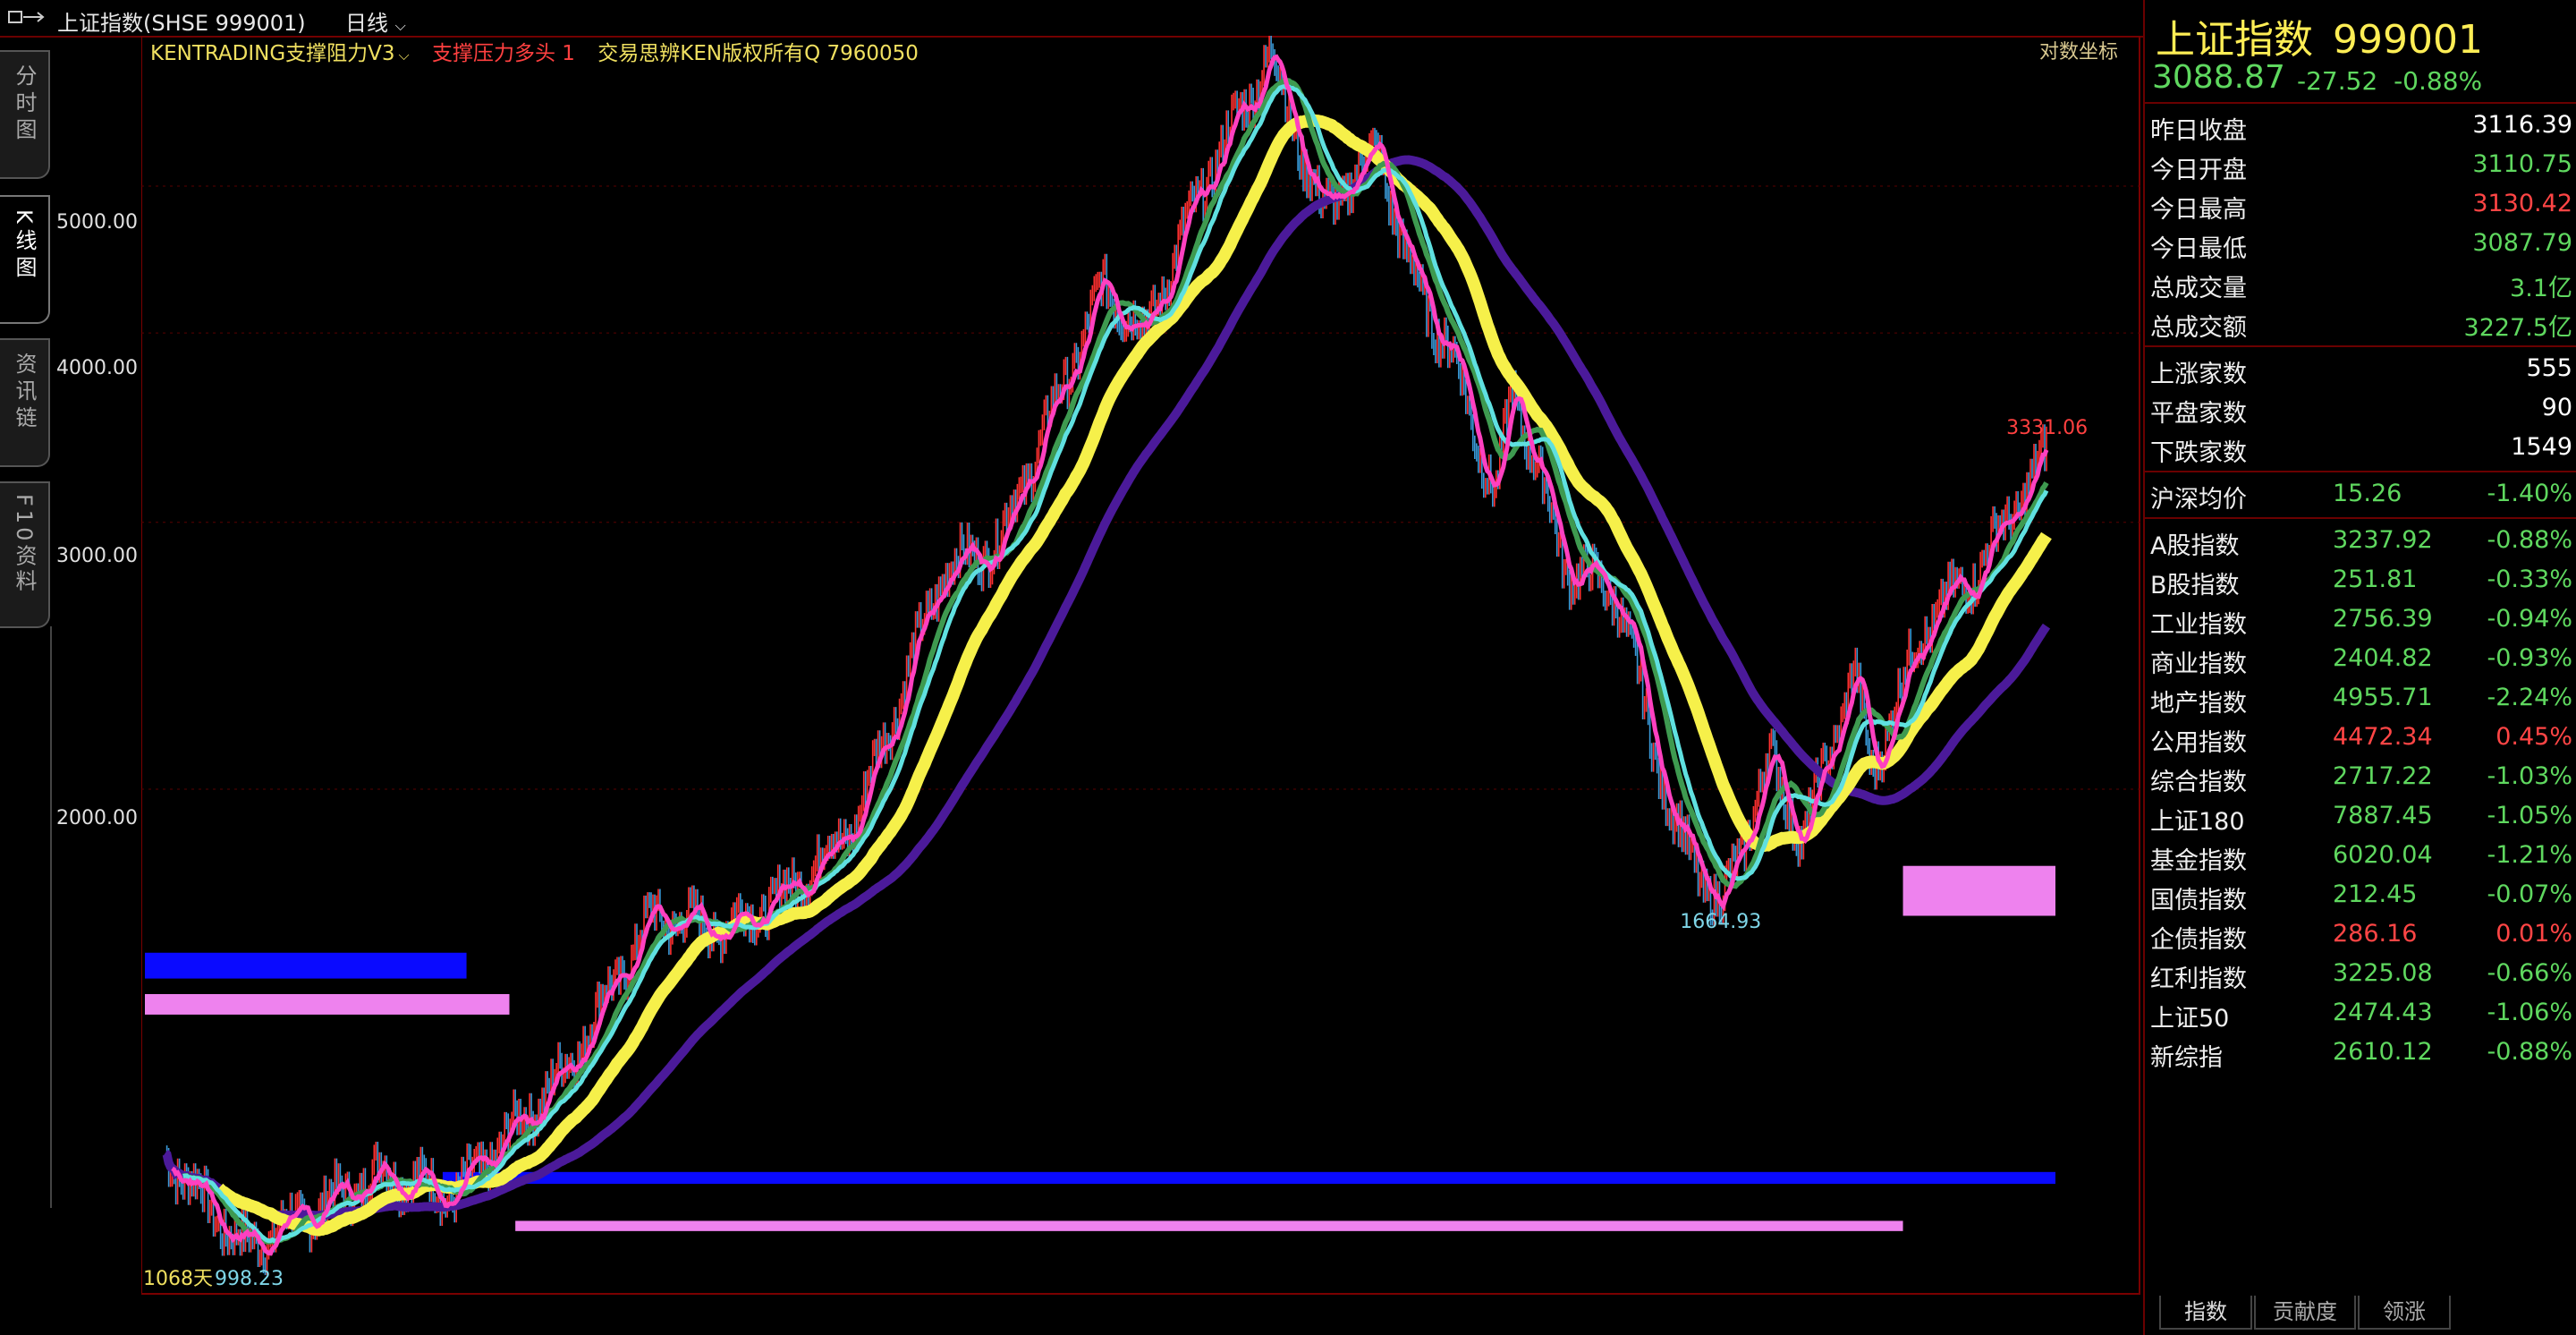 The image size is (2576, 1335). I want to click on tab-index: 指数, so click(2205, 1313).